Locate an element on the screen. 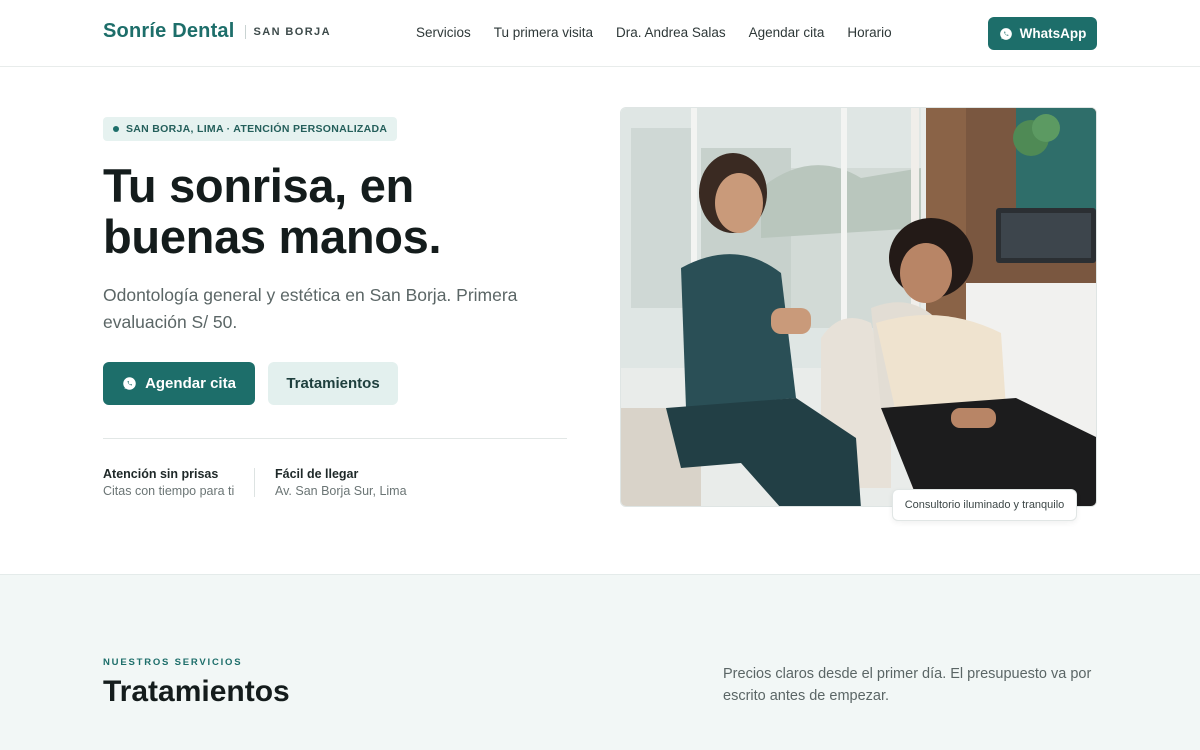  feature-title: Fácil de llegar is located at coordinates (317, 474).